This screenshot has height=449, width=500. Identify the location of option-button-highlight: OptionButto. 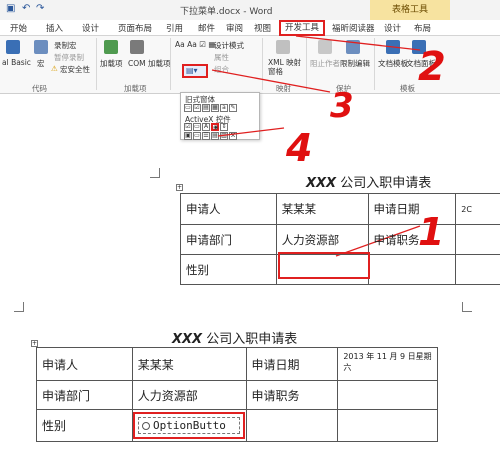
(189, 425).